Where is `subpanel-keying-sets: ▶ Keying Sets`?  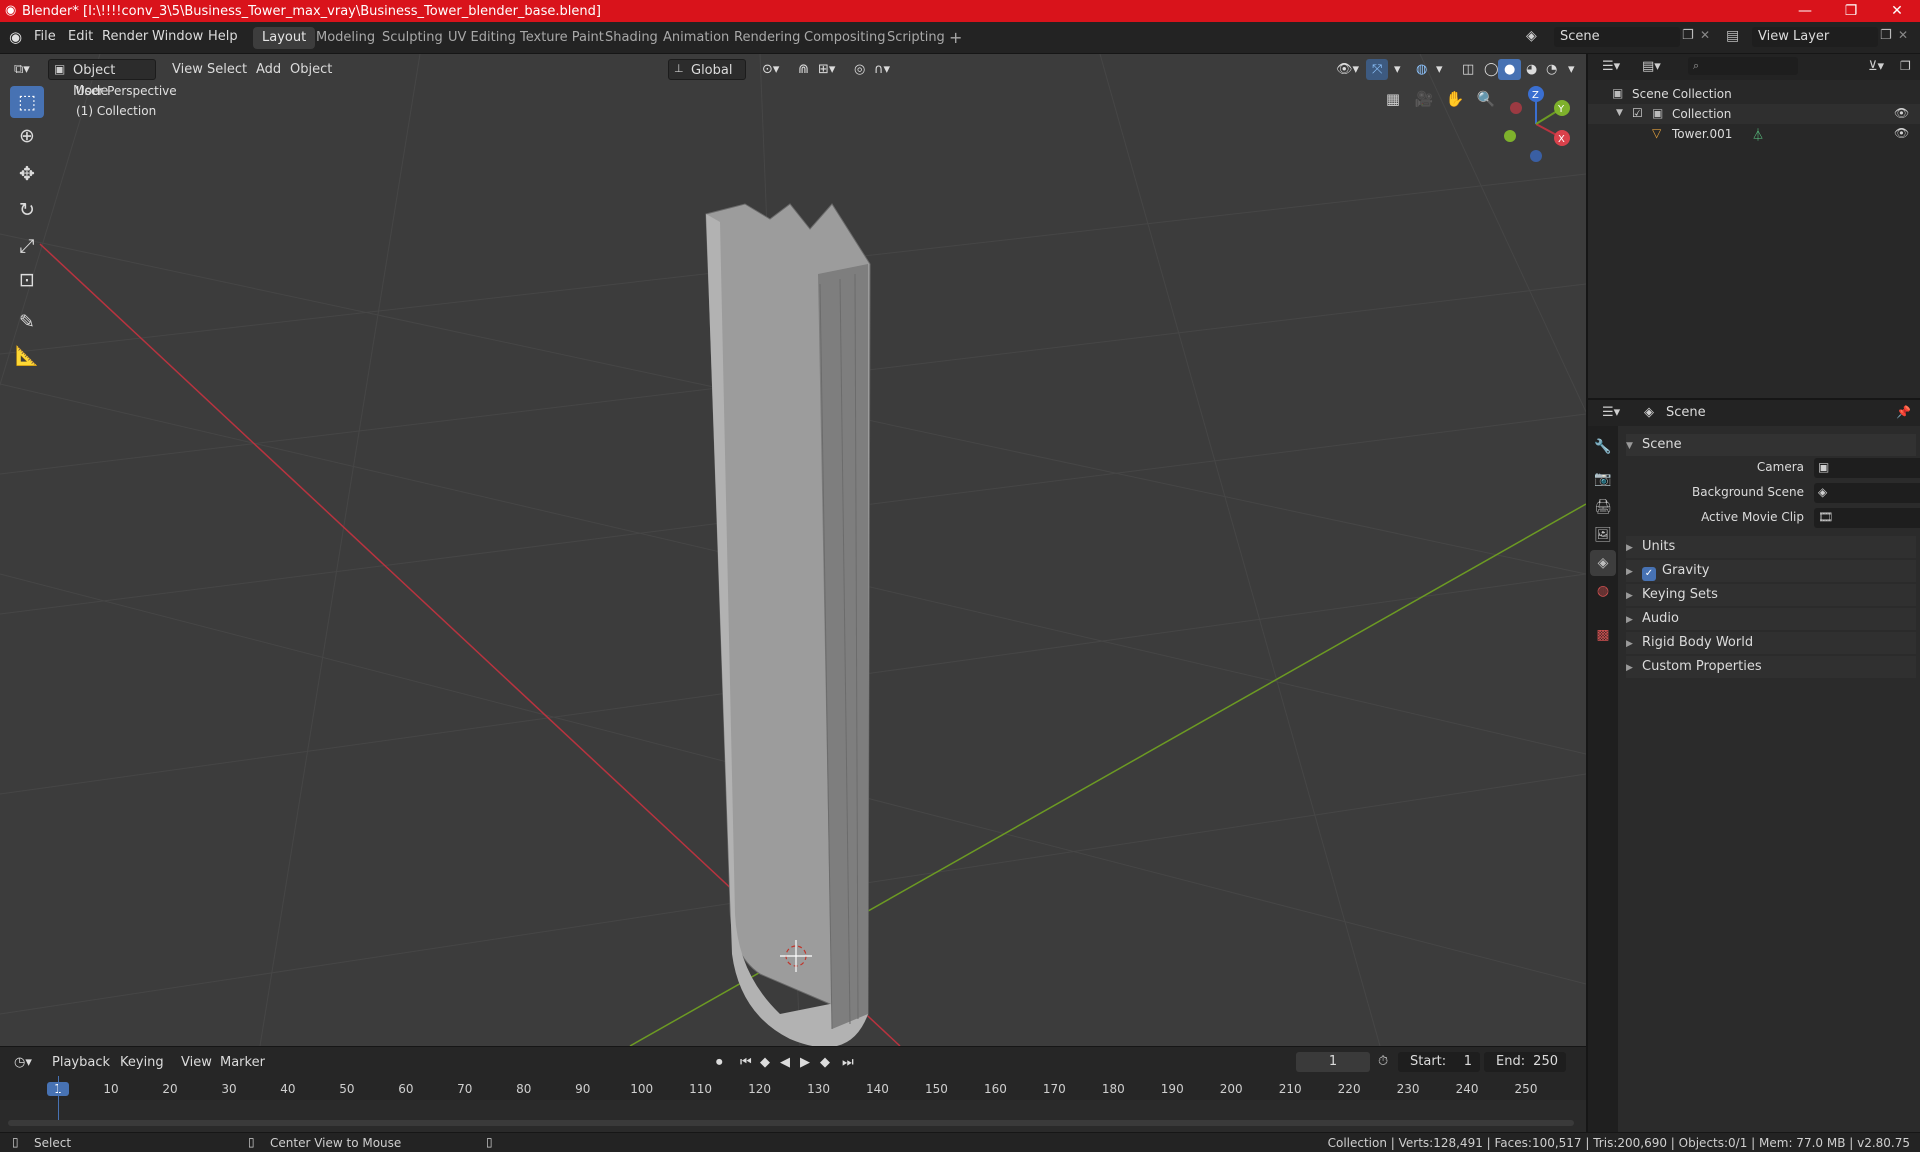
subpanel-keying-sets: ▶ Keying Sets is located at coordinates (1771, 595).